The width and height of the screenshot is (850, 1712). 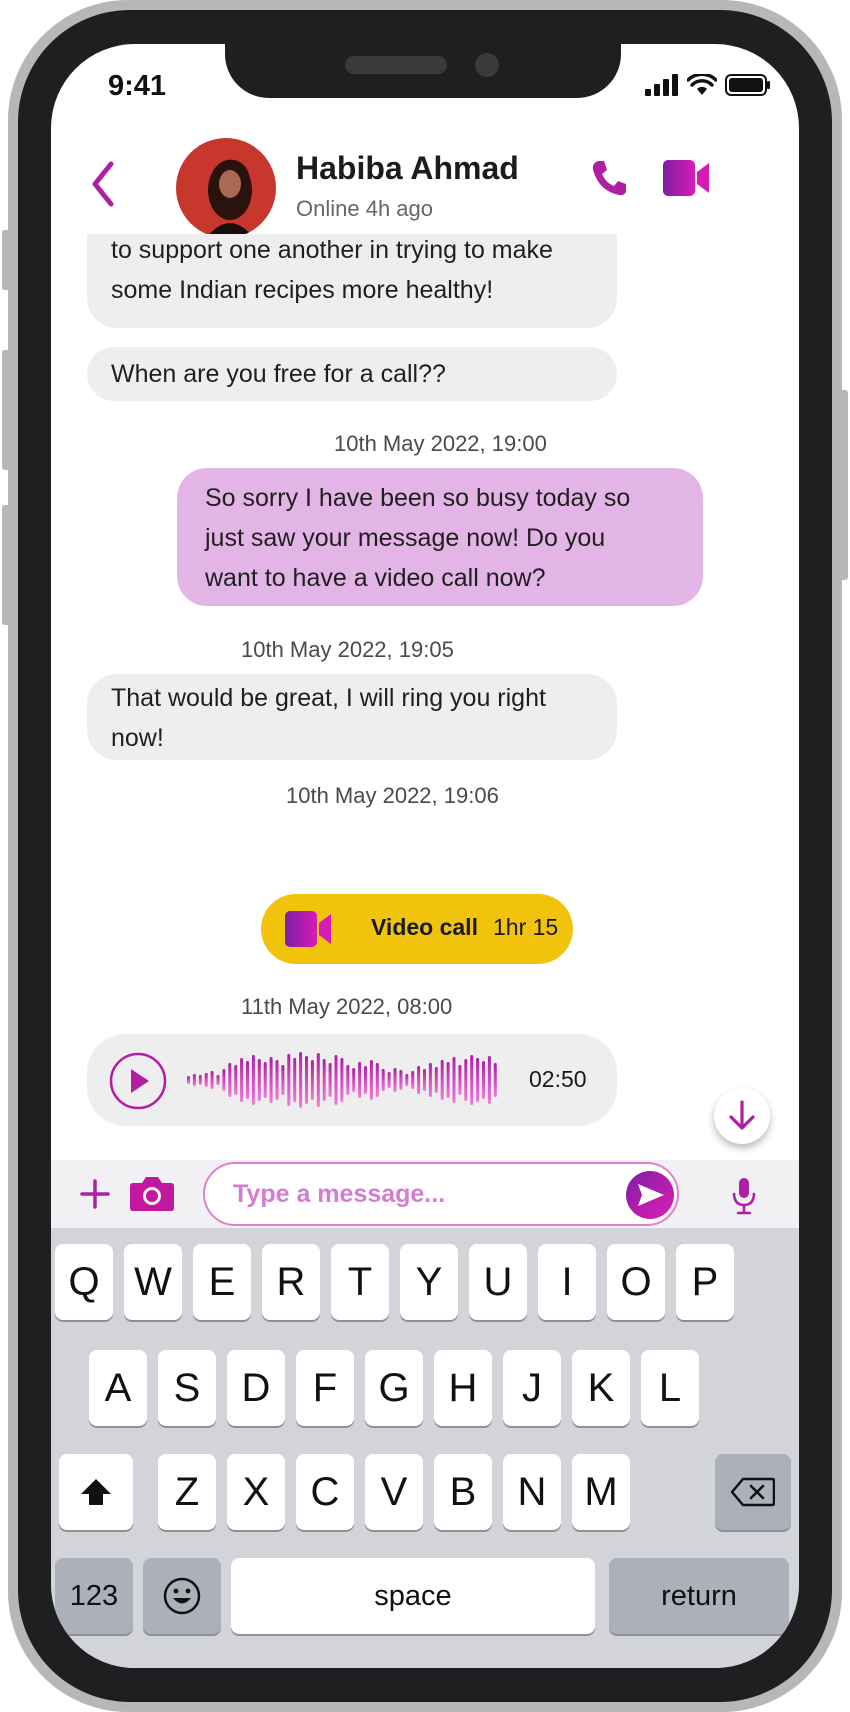 What do you see at coordinates (702, 84) in the screenshot?
I see `wifi-icon` at bounding box center [702, 84].